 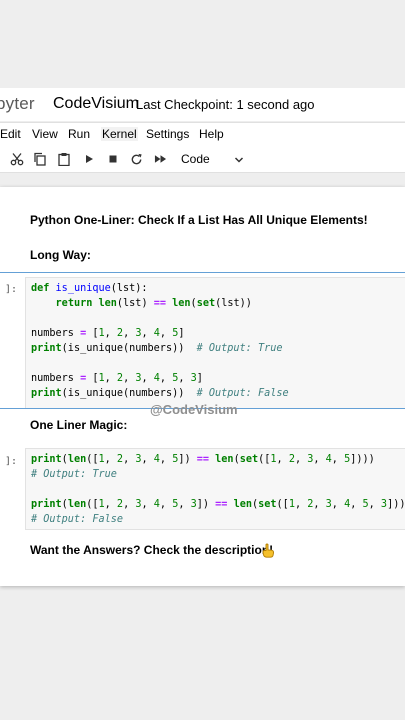 What do you see at coordinates (160, 159) in the screenshot?
I see `fast-forward-icon` at bounding box center [160, 159].